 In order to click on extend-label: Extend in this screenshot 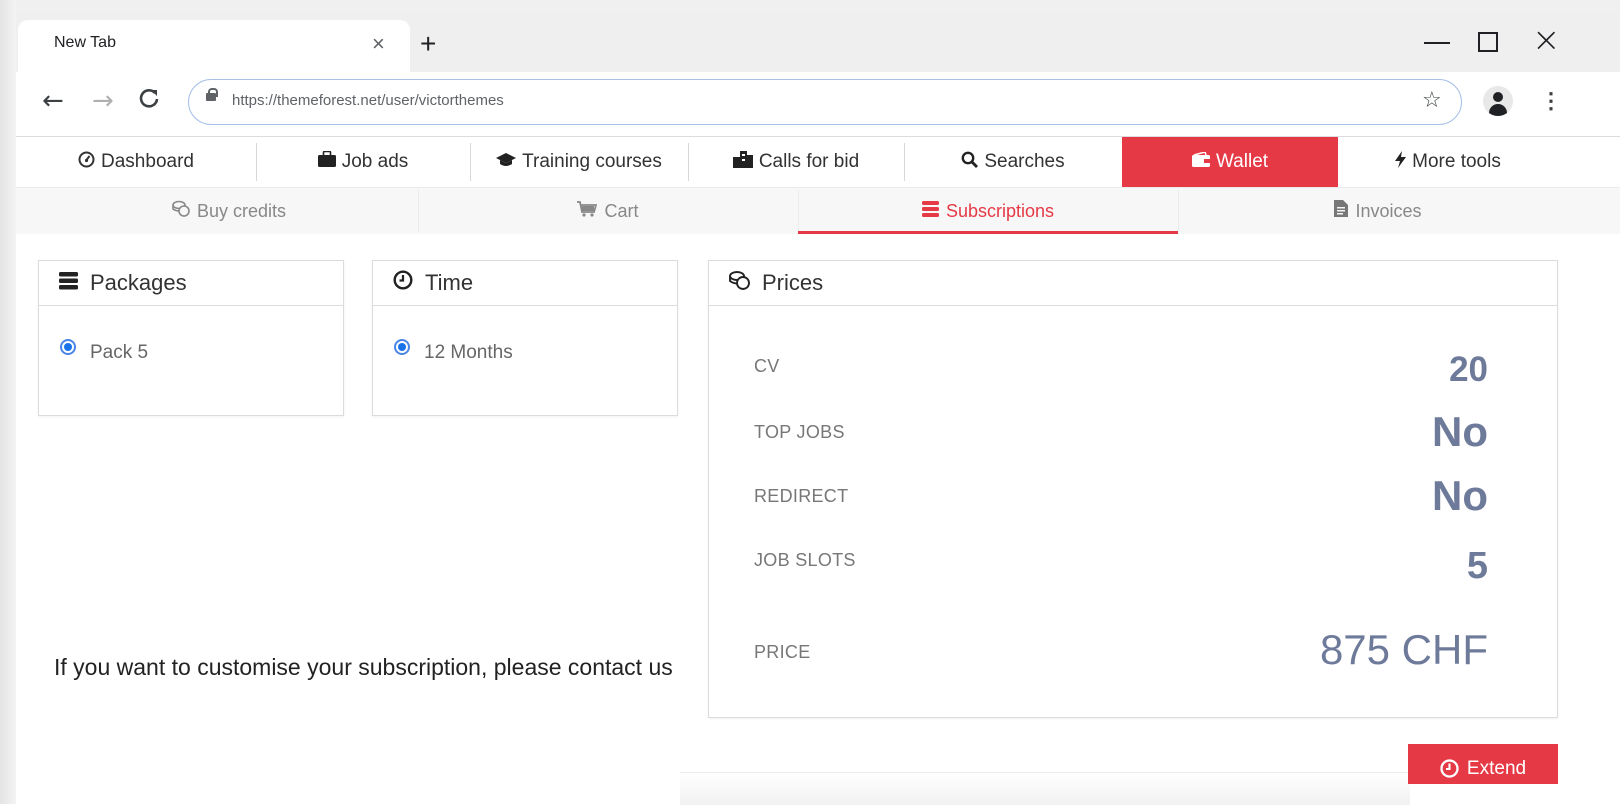, I will do `click(1496, 768)`.